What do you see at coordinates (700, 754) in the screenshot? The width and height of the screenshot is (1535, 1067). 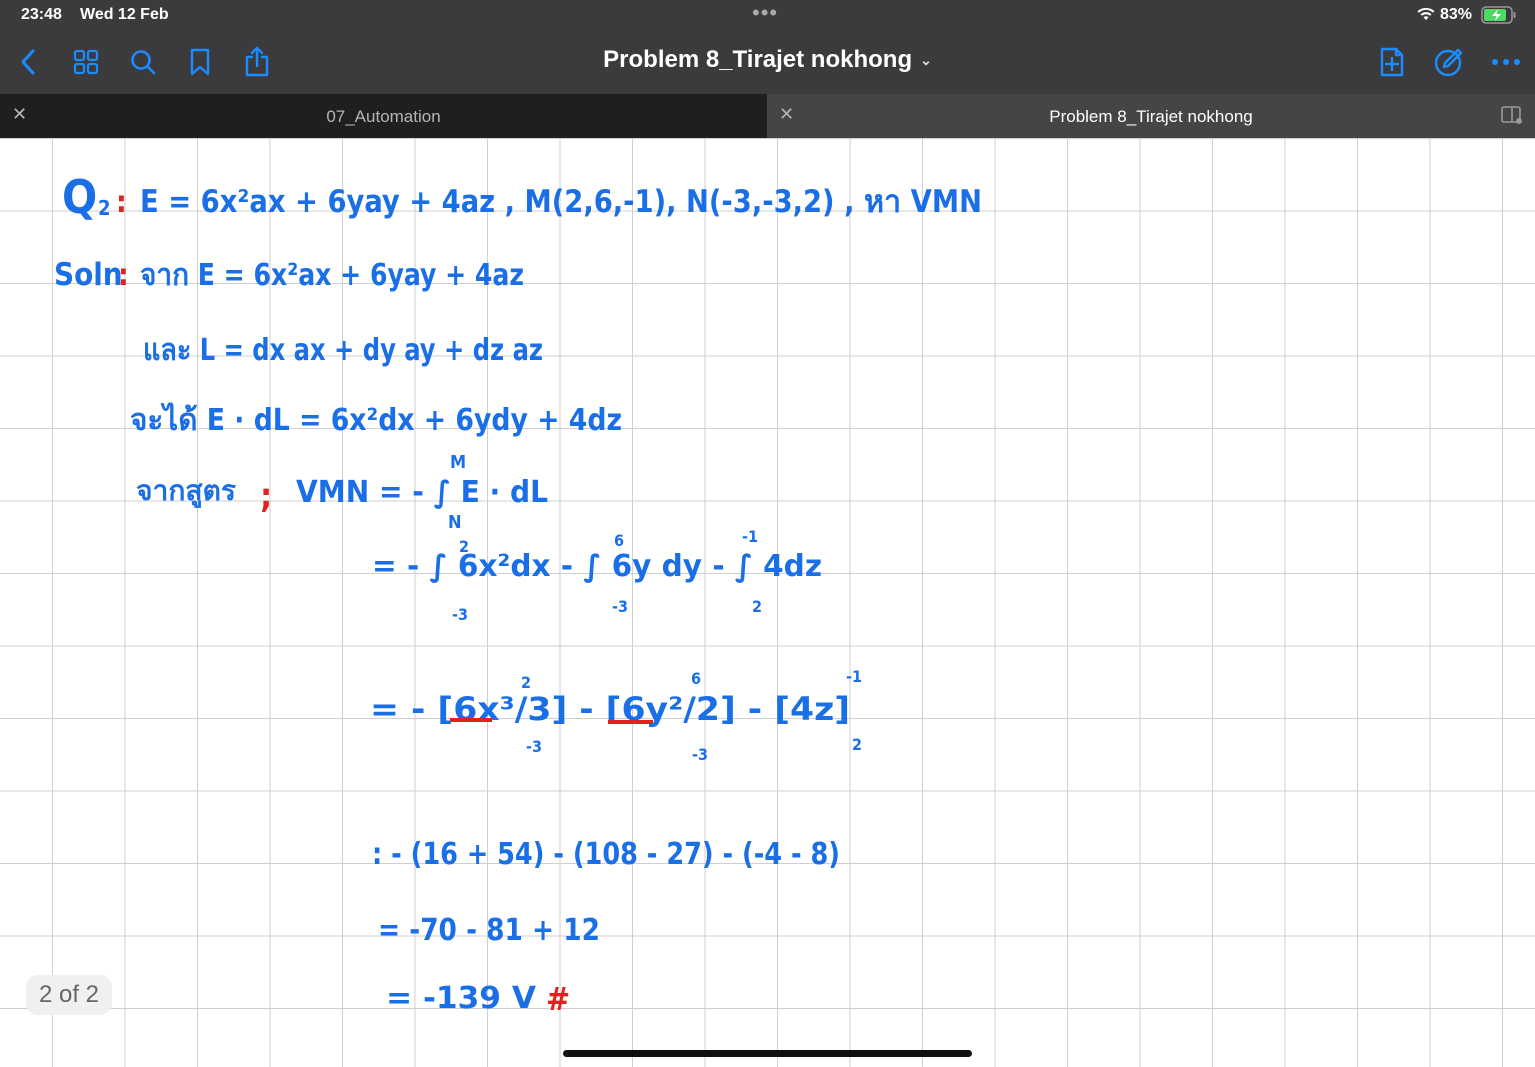 I see `bracket-lower-2: -3` at bounding box center [700, 754].